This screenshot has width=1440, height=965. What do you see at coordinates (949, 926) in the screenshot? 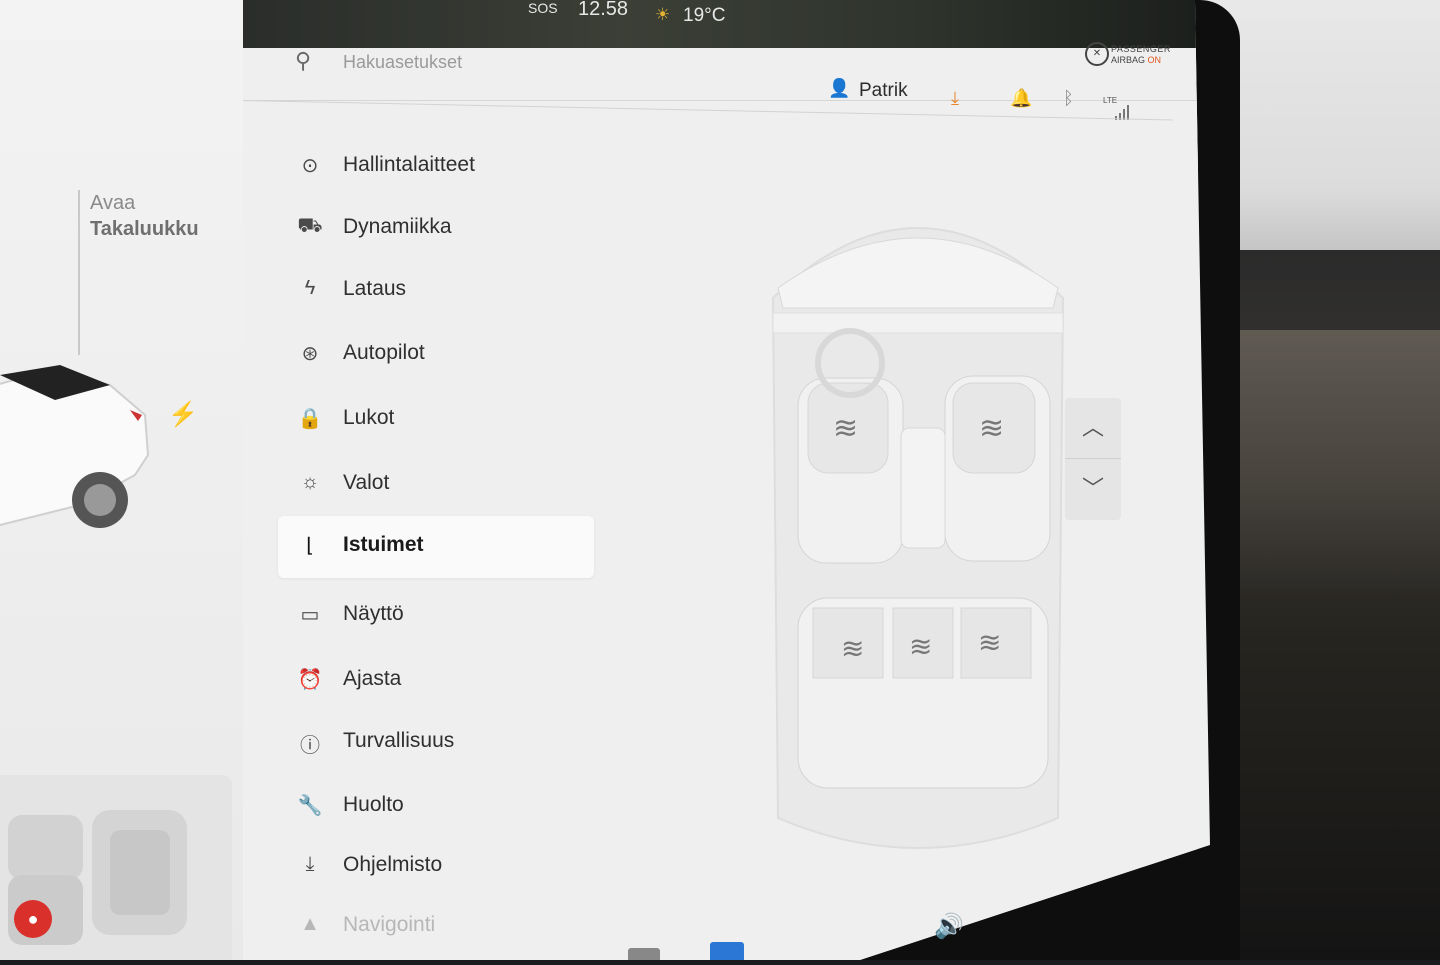
I see `volume-icon: 🔊` at bounding box center [949, 926].